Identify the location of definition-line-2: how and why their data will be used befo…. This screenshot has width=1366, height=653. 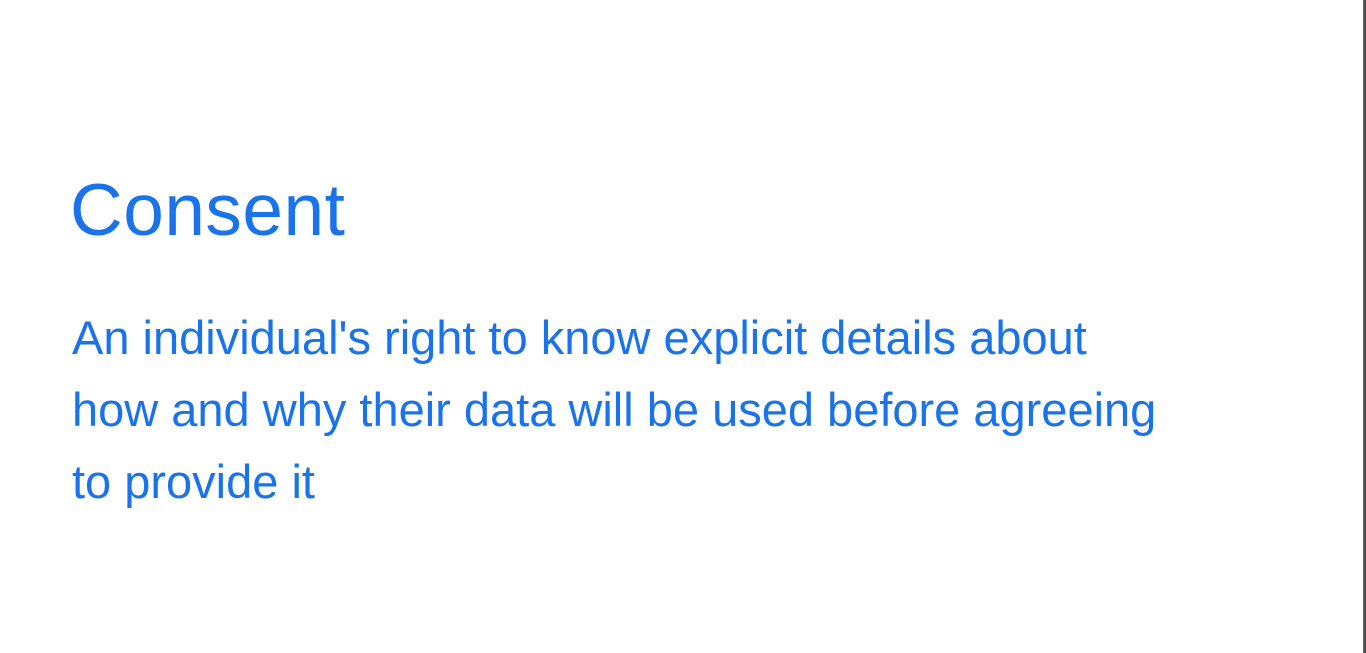
(614, 409).